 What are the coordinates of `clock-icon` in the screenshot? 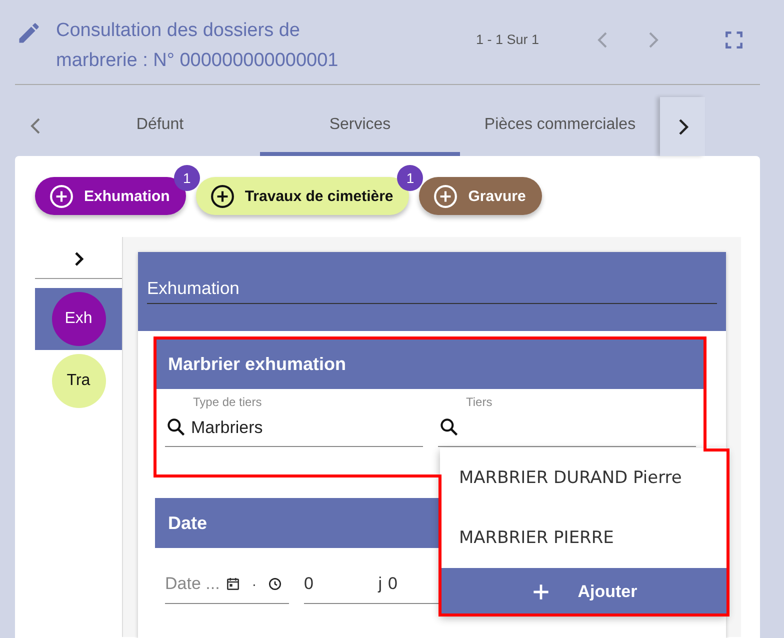 It's located at (275, 584).